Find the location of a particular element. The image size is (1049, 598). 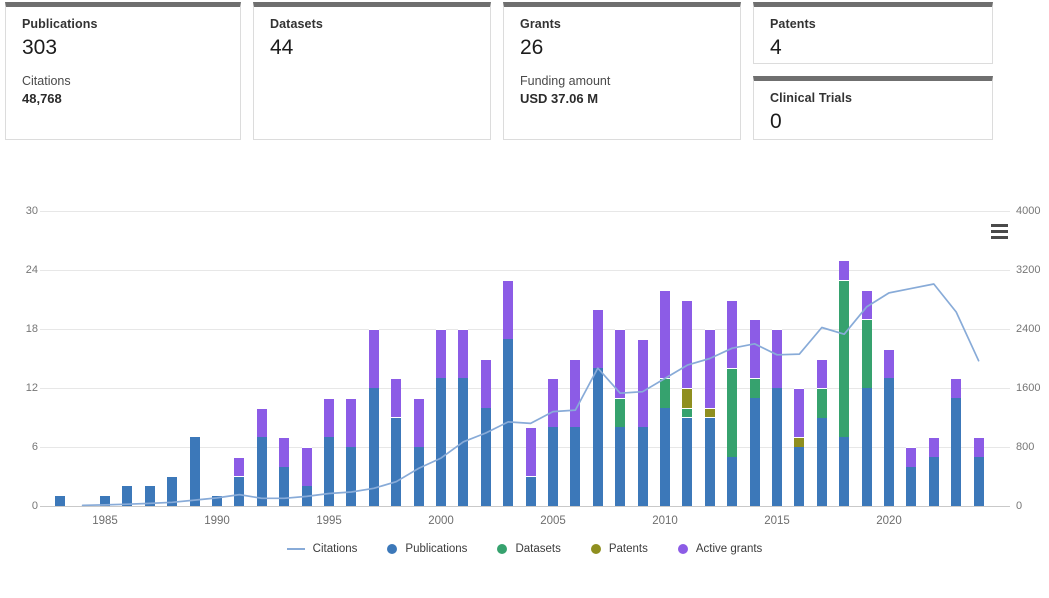

left-axis-tick-label: 18 is located at coordinates (31, 329).